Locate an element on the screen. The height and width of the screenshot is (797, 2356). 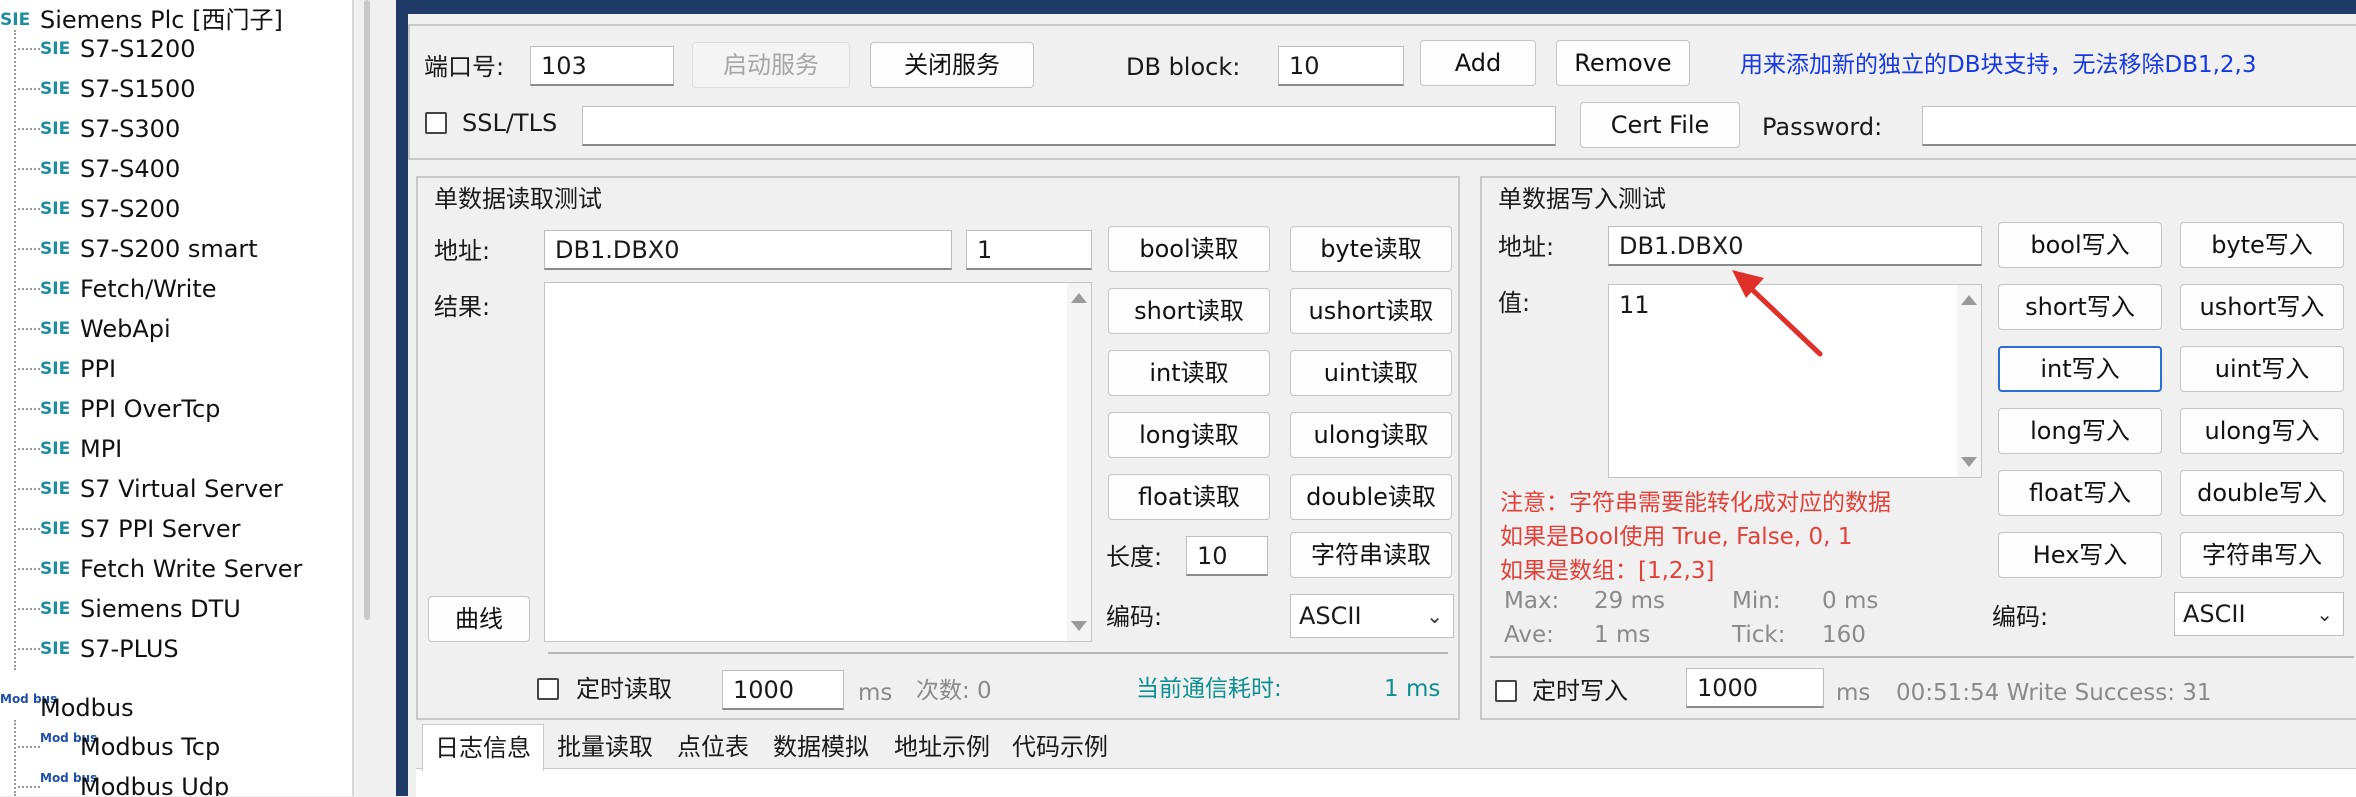
add-db-button: Add is located at coordinates (1478, 63).